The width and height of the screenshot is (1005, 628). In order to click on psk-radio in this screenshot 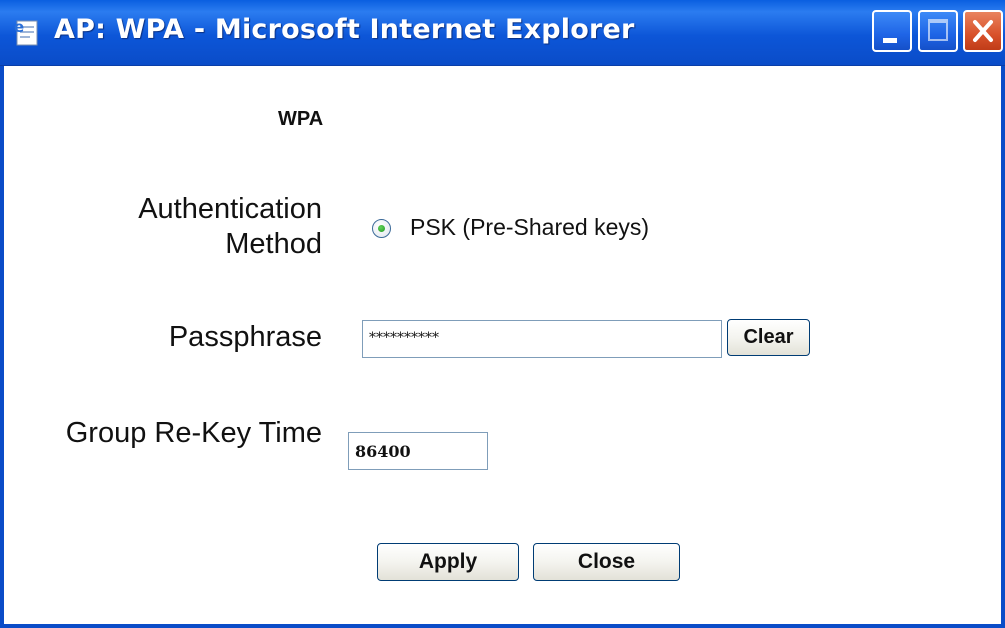, I will do `click(381, 228)`.